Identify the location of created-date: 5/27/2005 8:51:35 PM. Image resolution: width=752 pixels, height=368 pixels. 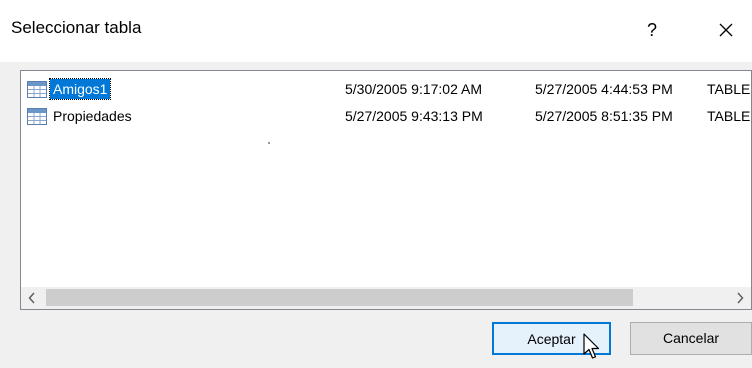
(604, 116).